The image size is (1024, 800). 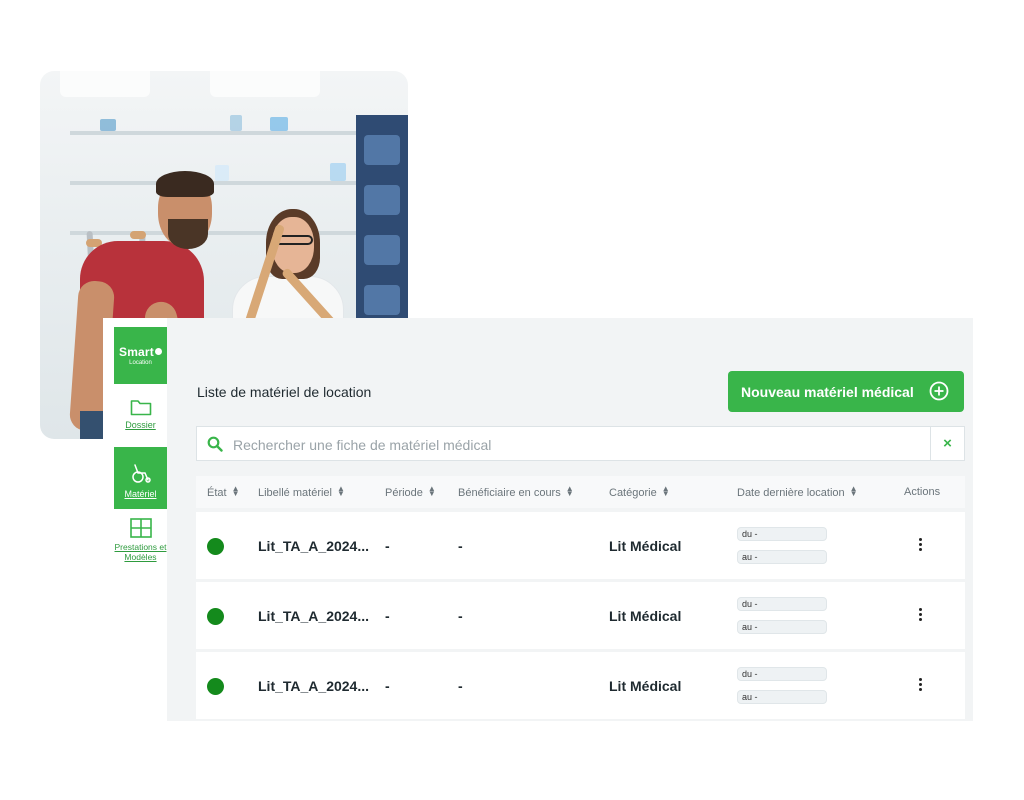 What do you see at coordinates (573, 445) in the screenshot?
I see `search-input` at bounding box center [573, 445].